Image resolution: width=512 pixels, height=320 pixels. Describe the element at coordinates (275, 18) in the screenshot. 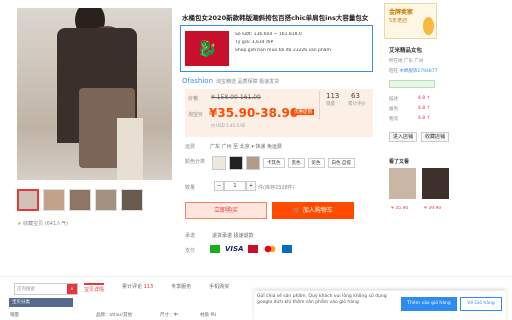

I see `product-title: 水桶包女2020新款韩版潮斜挎包百搭chic单肩包ins大容量包女` at that location.